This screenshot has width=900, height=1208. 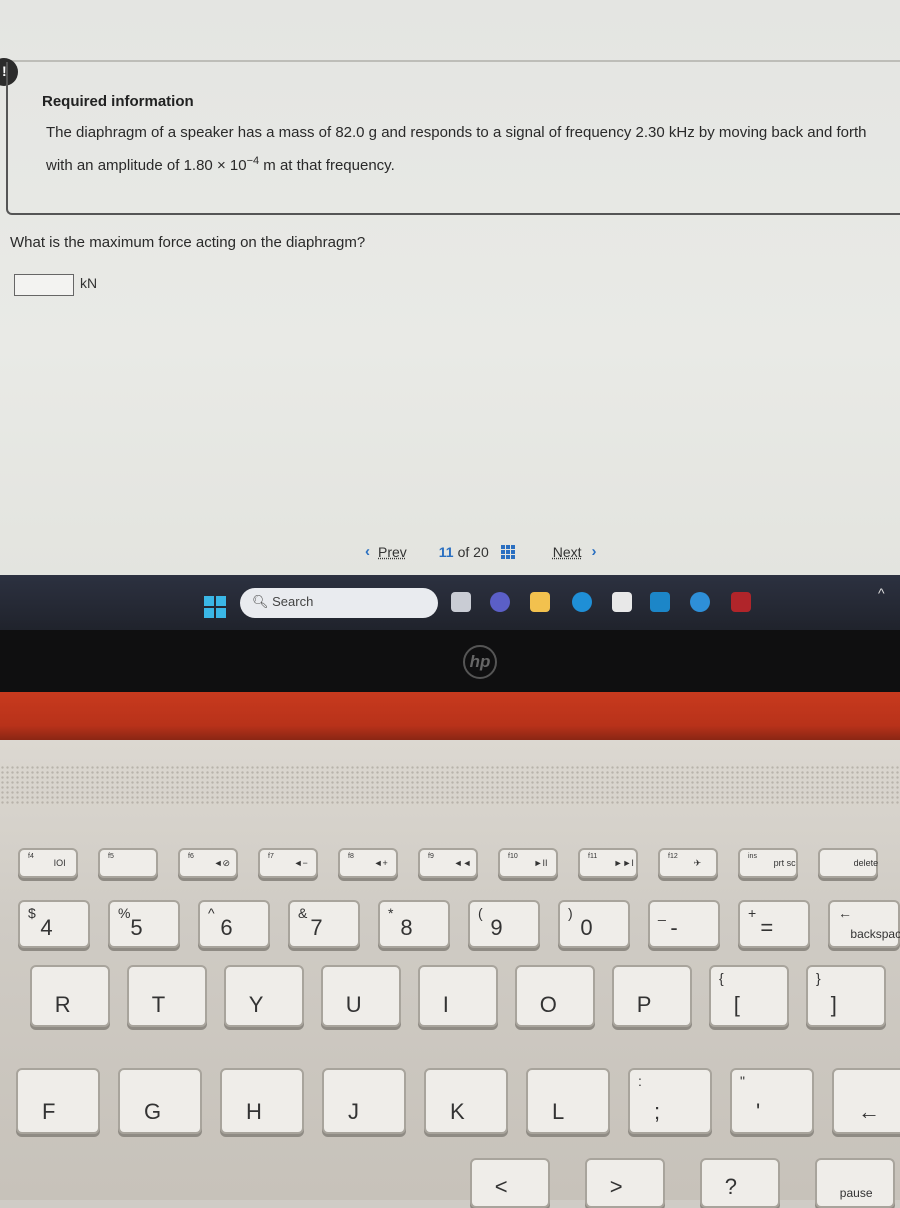 I want to click on key: I, so click(x=458, y=996).